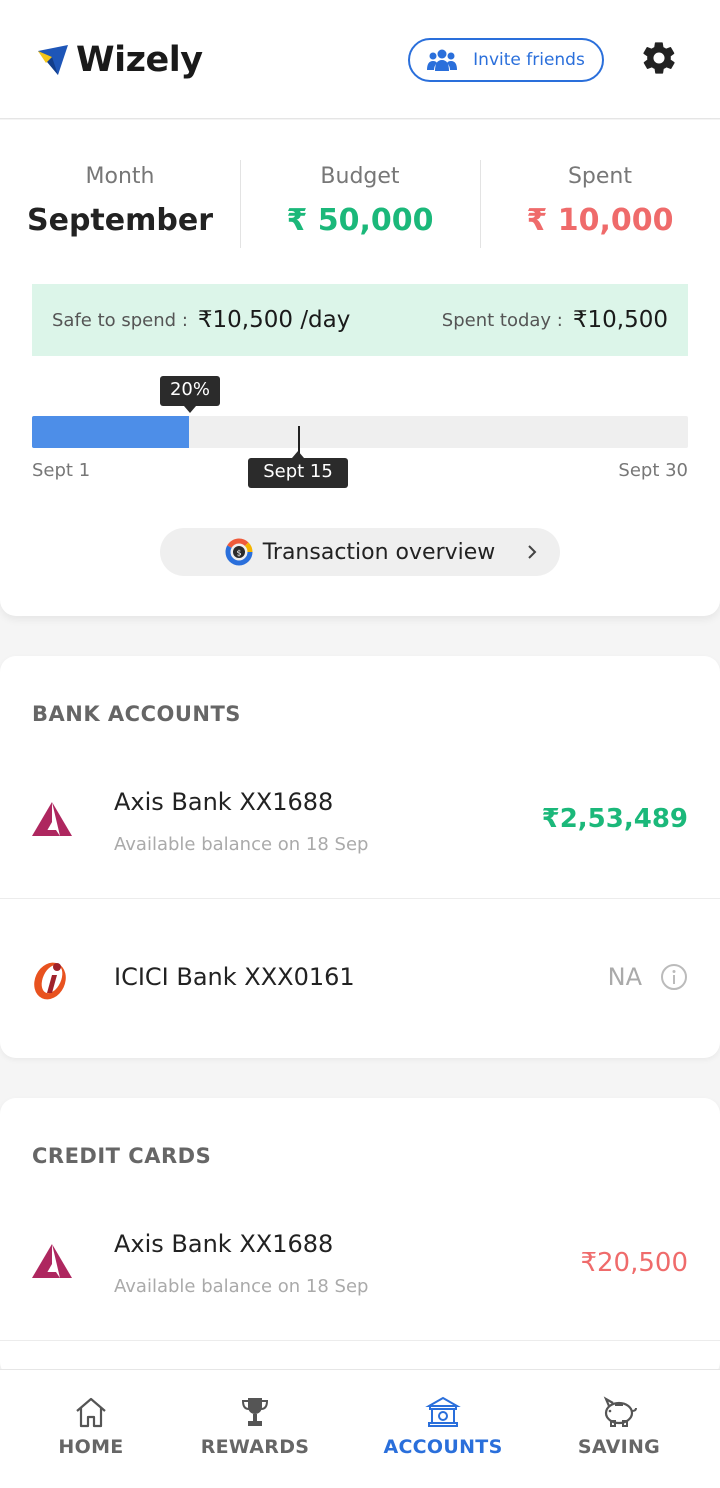 This screenshot has width=720, height=1488. What do you see at coordinates (61, 470) in the screenshot?
I see `range-start-label: Sept 1` at bounding box center [61, 470].